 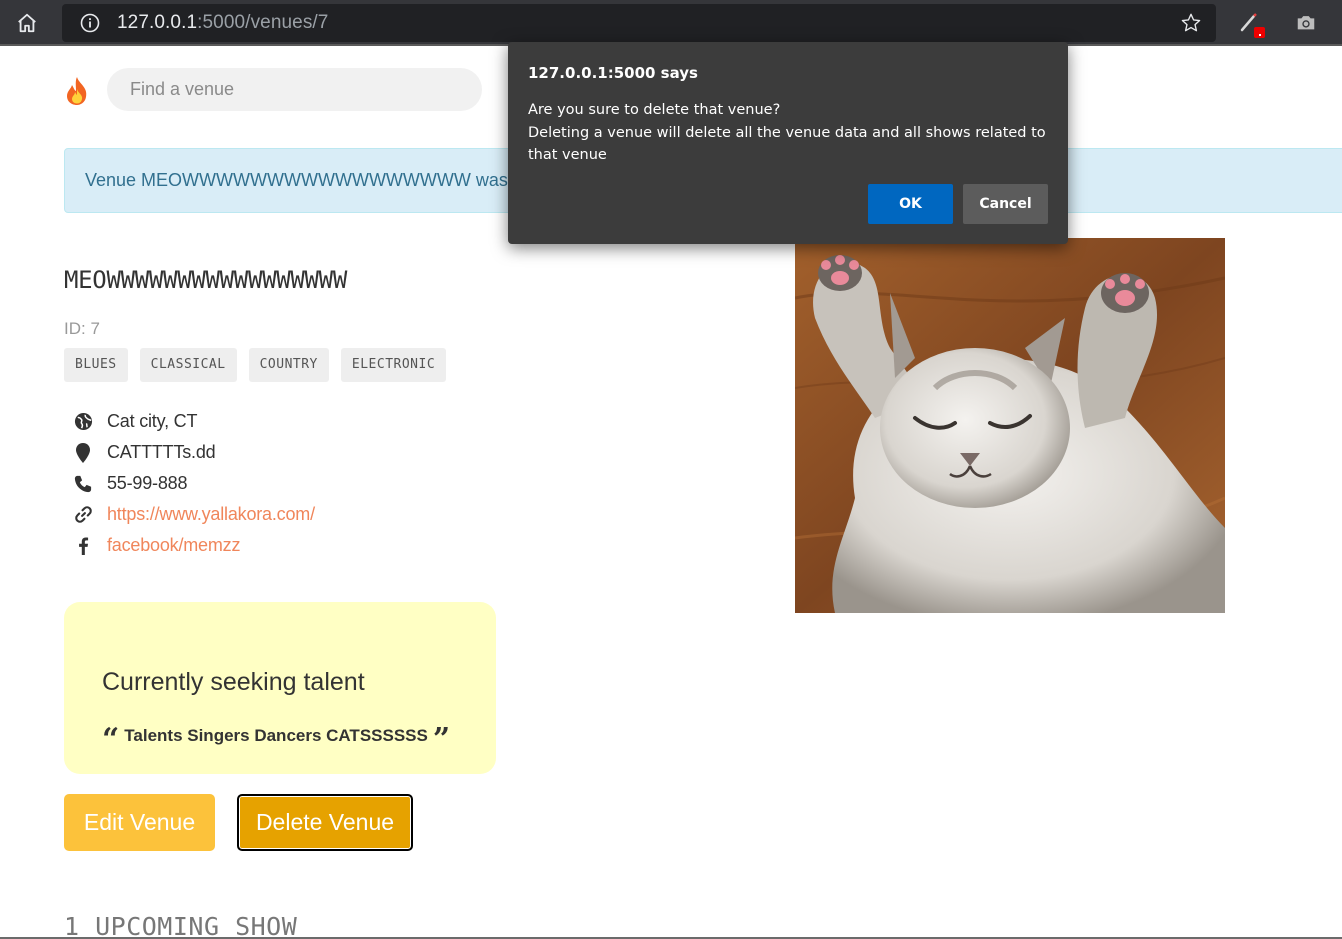 What do you see at coordinates (96, 365) in the screenshot?
I see `genre-badge: BLUES` at bounding box center [96, 365].